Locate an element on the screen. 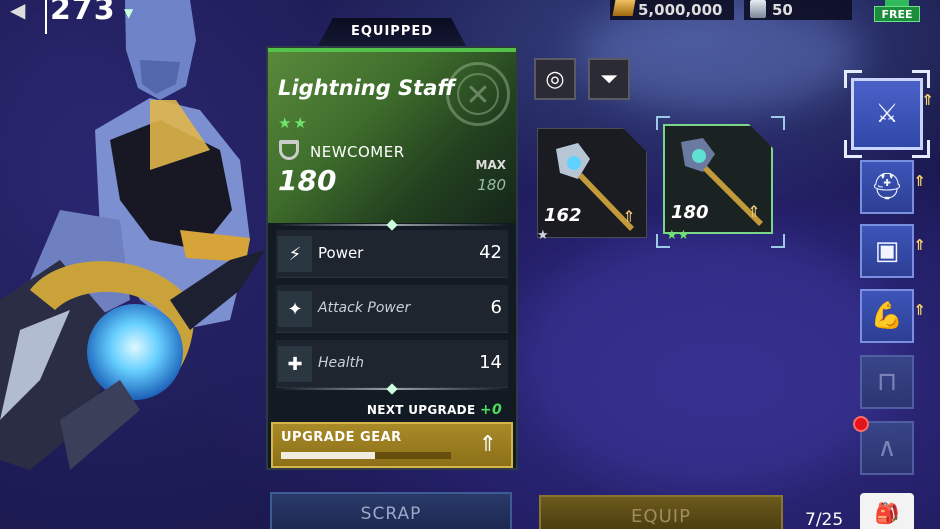 The image size is (940, 529). armor-icon: ▣ is located at coordinates (887, 251).